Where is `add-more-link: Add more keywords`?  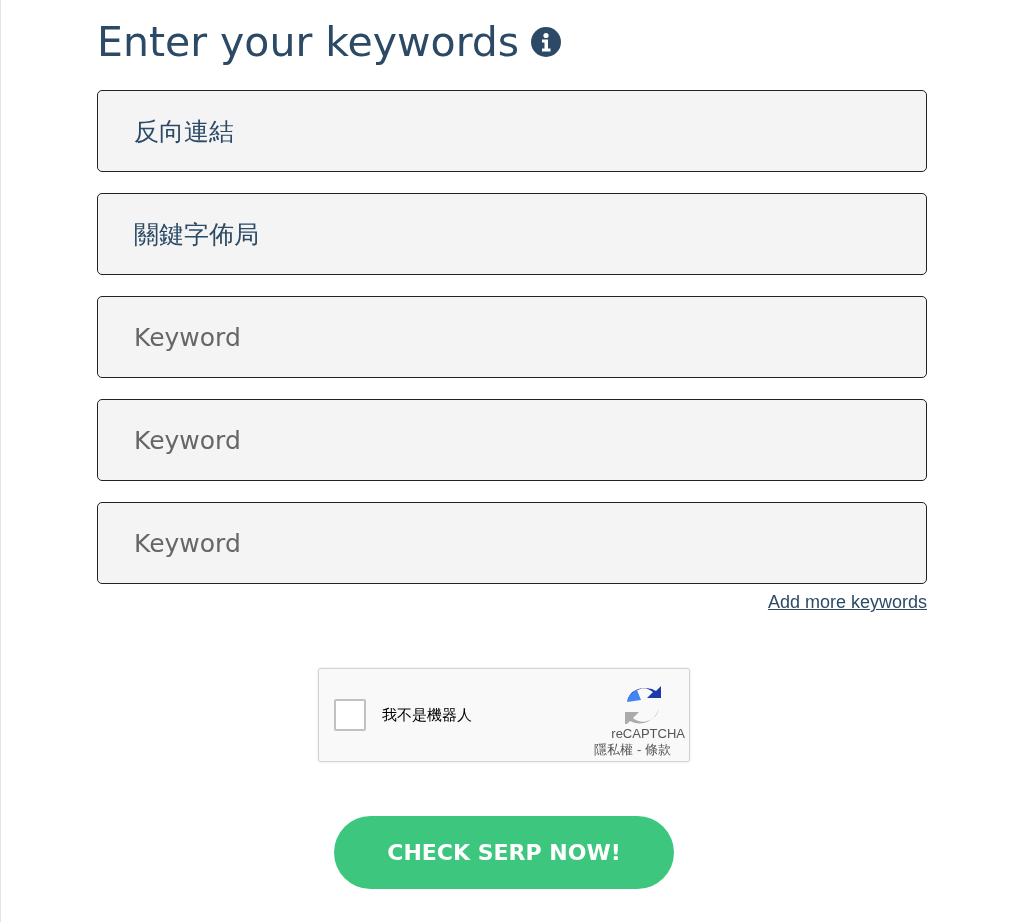 add-more-link: Add more keywords is located at coordinates (847, 602).